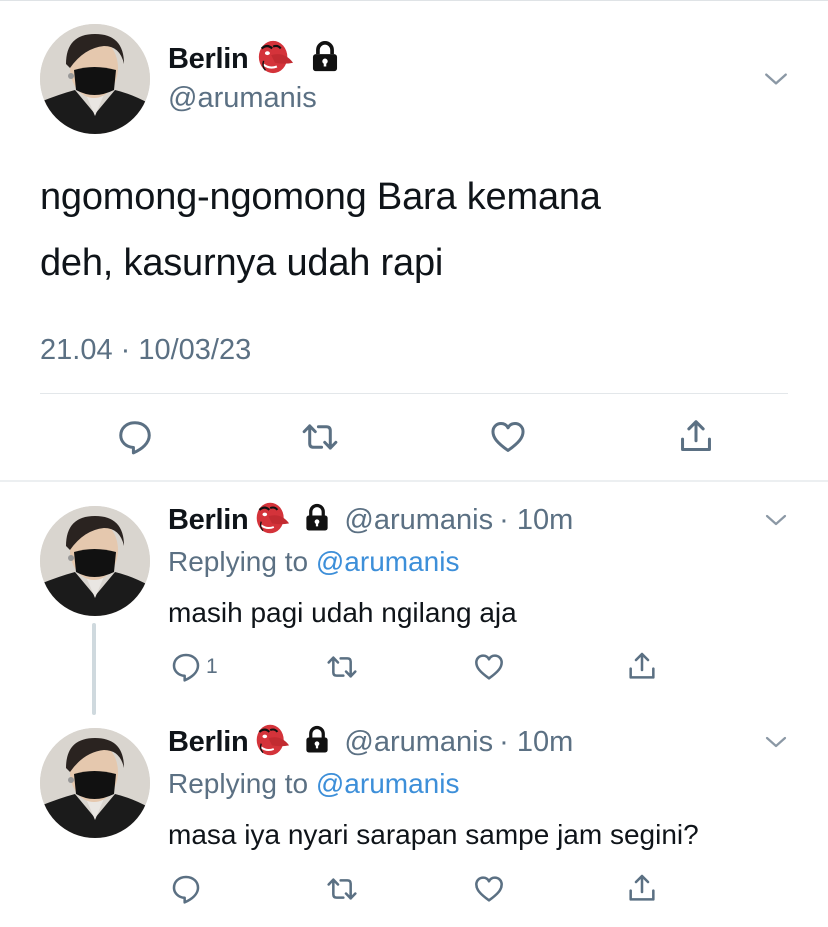 The image size is (828, 927). I want to click on reply-text: masih pagi udah ngilang aja, so click(342, 612).